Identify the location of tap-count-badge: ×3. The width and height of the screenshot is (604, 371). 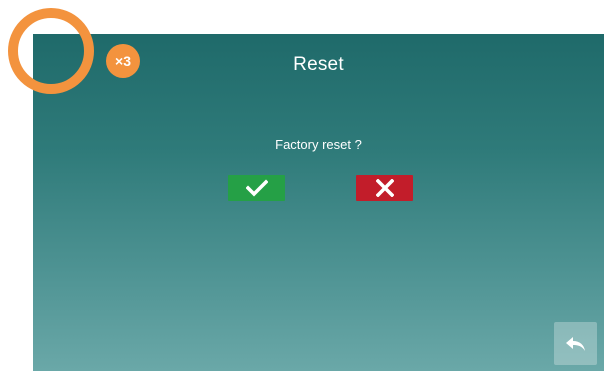
(123, 61).